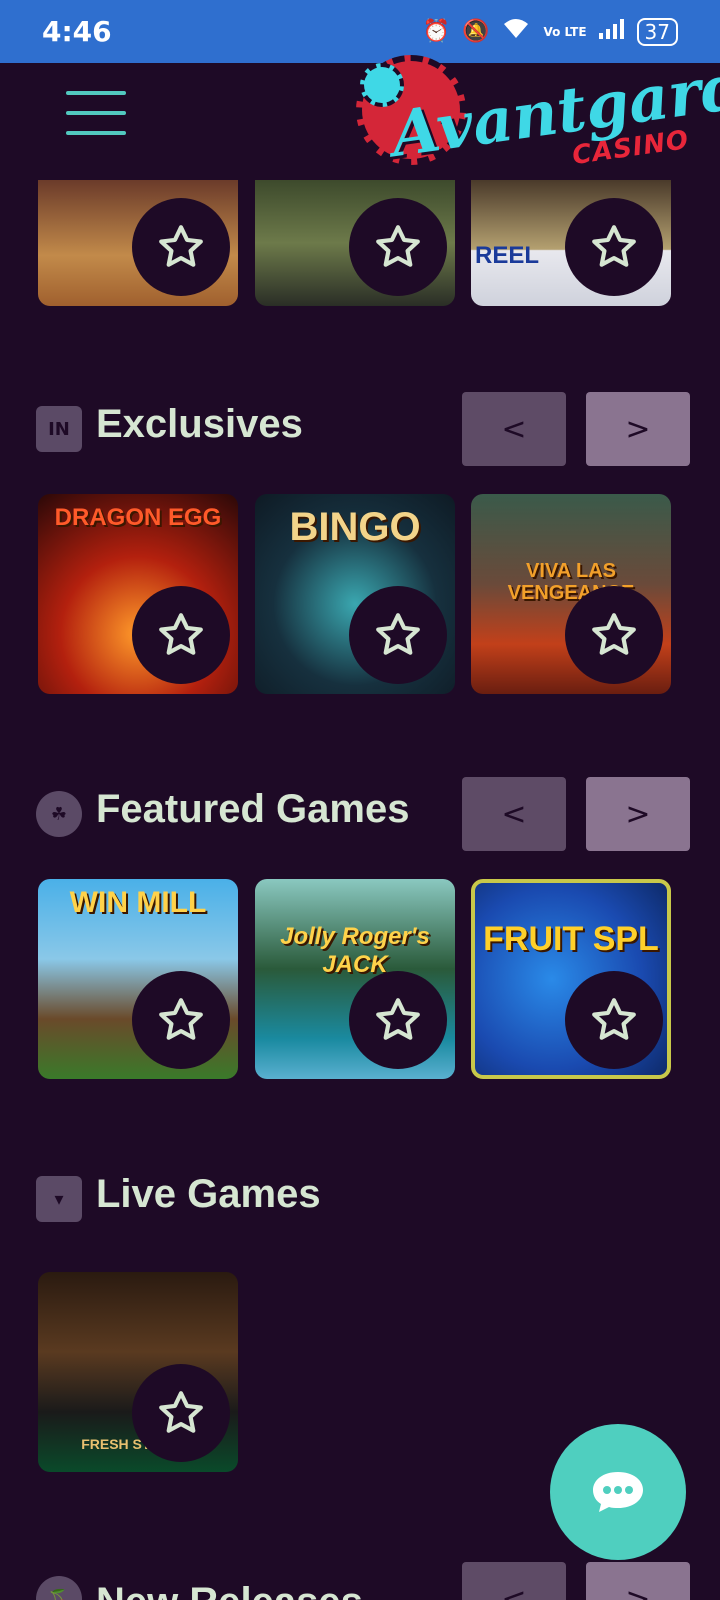 The height and width of the screenshot is (1600, 720). What do you see at coordinates (138, 517) in the screenshot?
I see `game-title: DRAGON EGG` at bounding box center [138, 517].